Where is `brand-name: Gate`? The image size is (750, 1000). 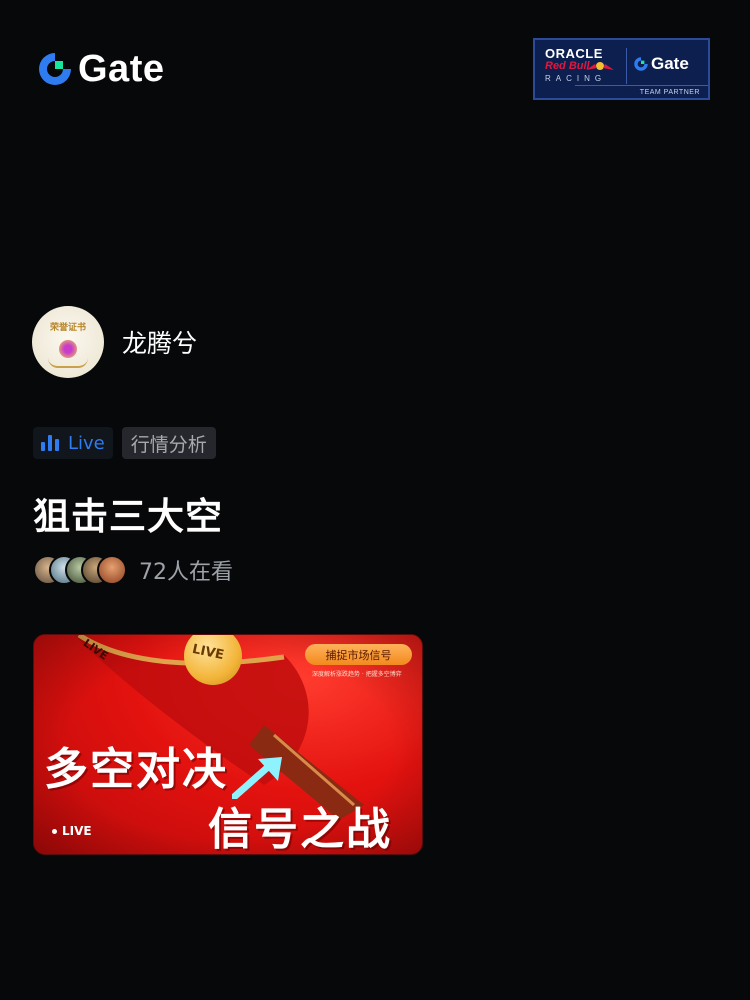
brand-name: Gate is located at coordinates (121, 69).